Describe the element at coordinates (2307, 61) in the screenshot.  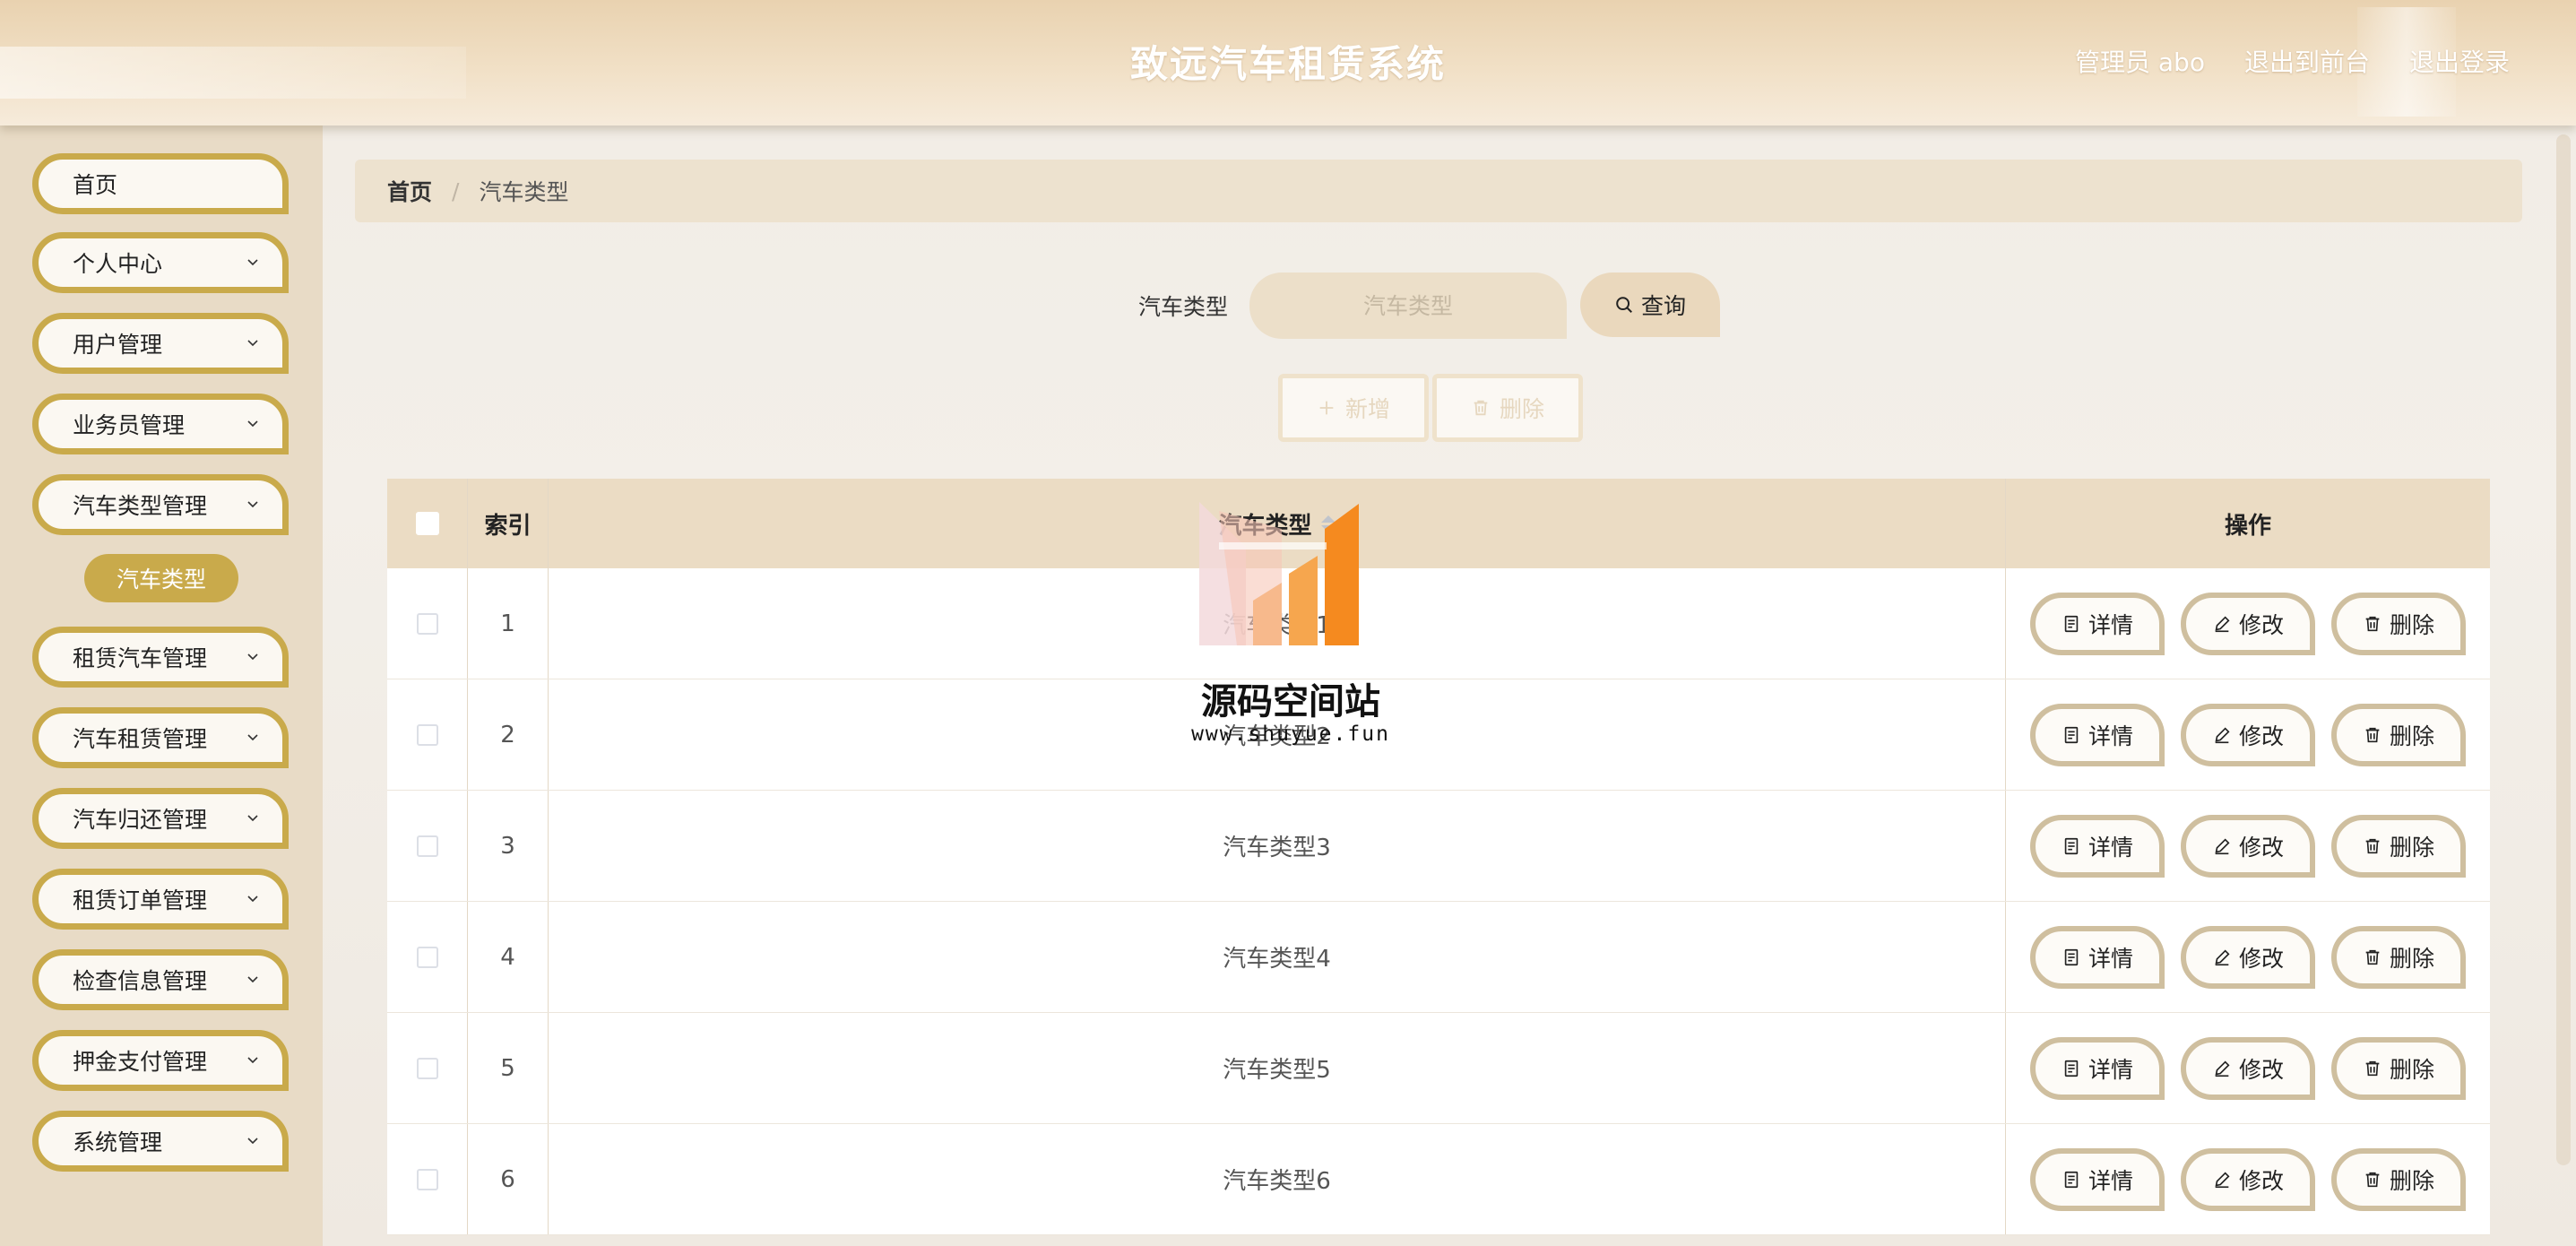
I see `exit-to-front-link: 退出到前台` at that location.